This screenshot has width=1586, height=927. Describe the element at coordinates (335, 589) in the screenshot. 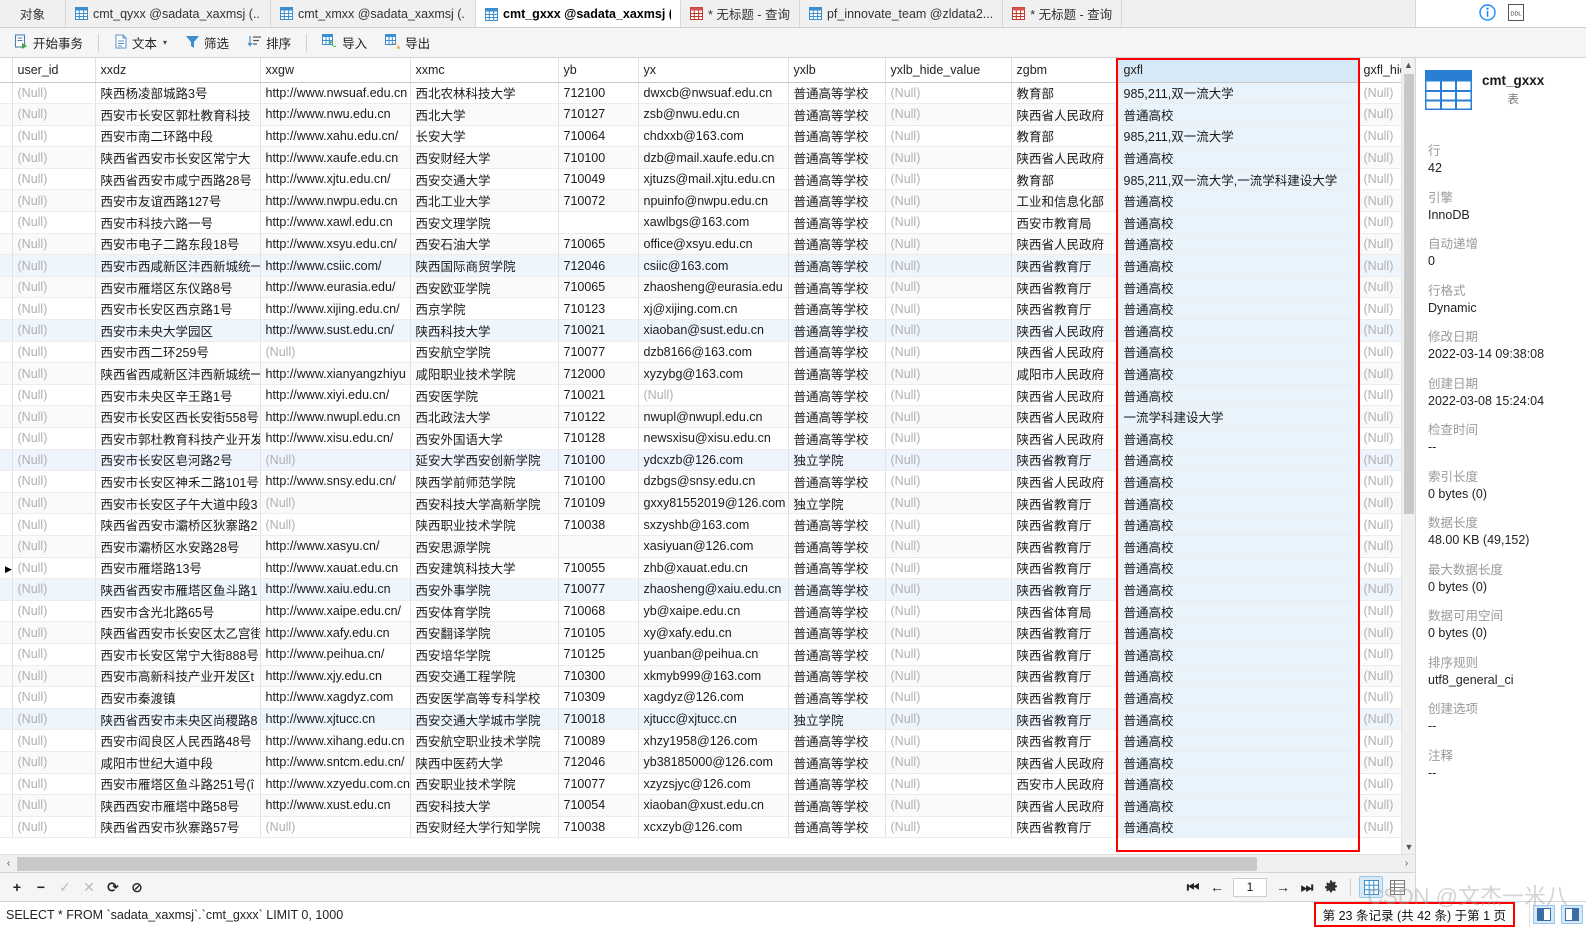

I see `cell-xxgw: http://www.xaiu.edu.cn` at that location.